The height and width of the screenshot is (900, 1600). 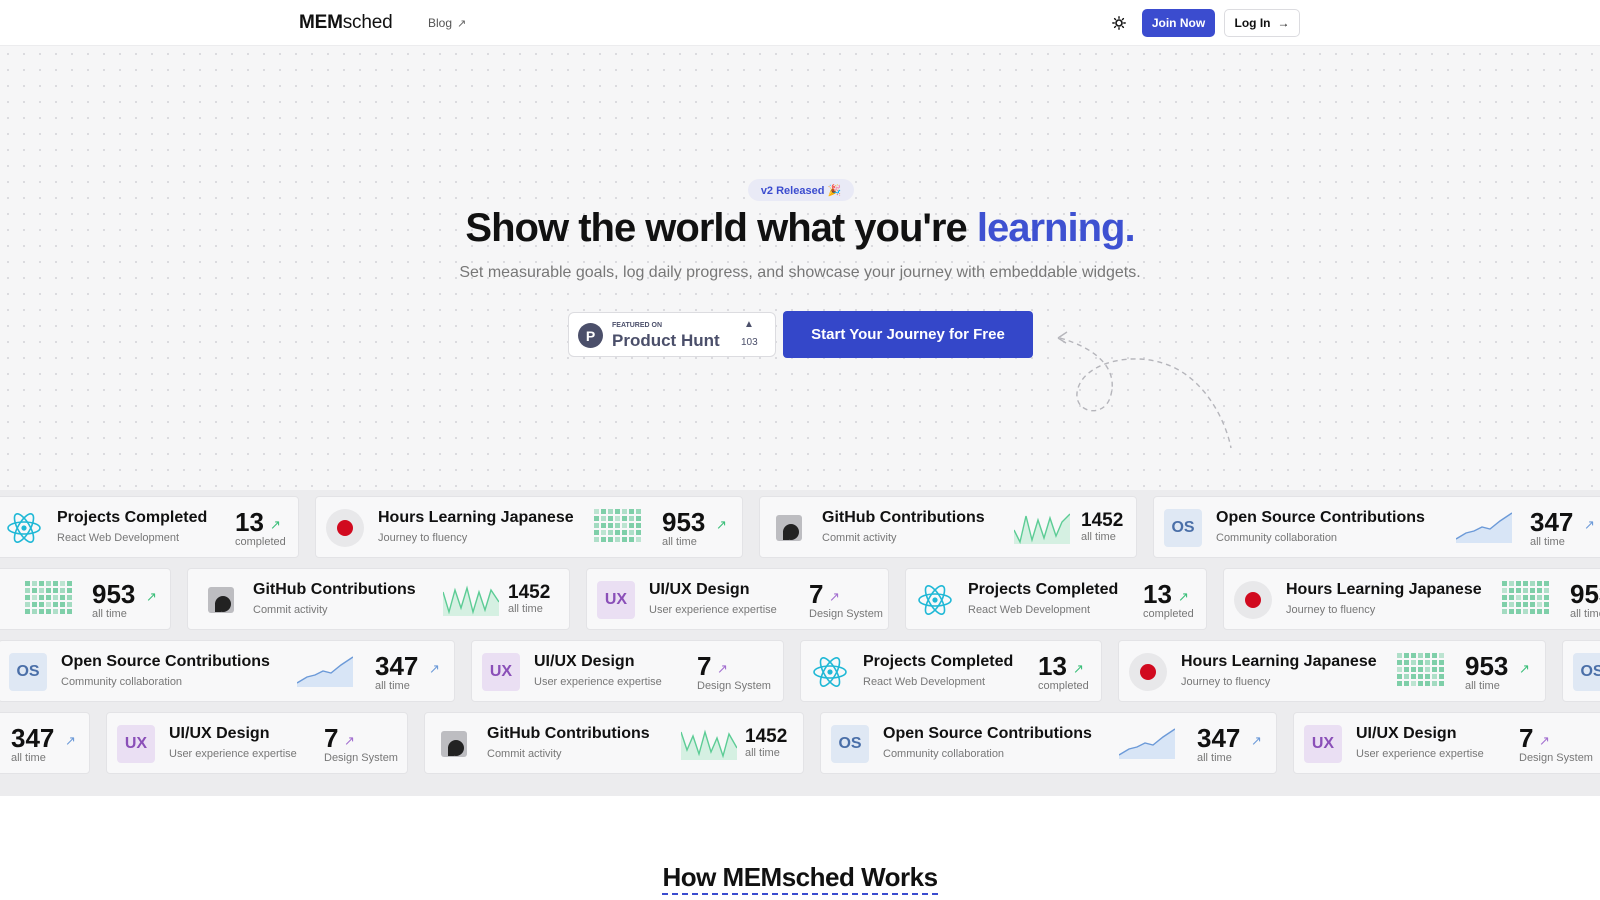 What do you see at coordinates (1252, 23) in the screenshot?
I see `login-label: Log In` at bounding box center [1252, 23].